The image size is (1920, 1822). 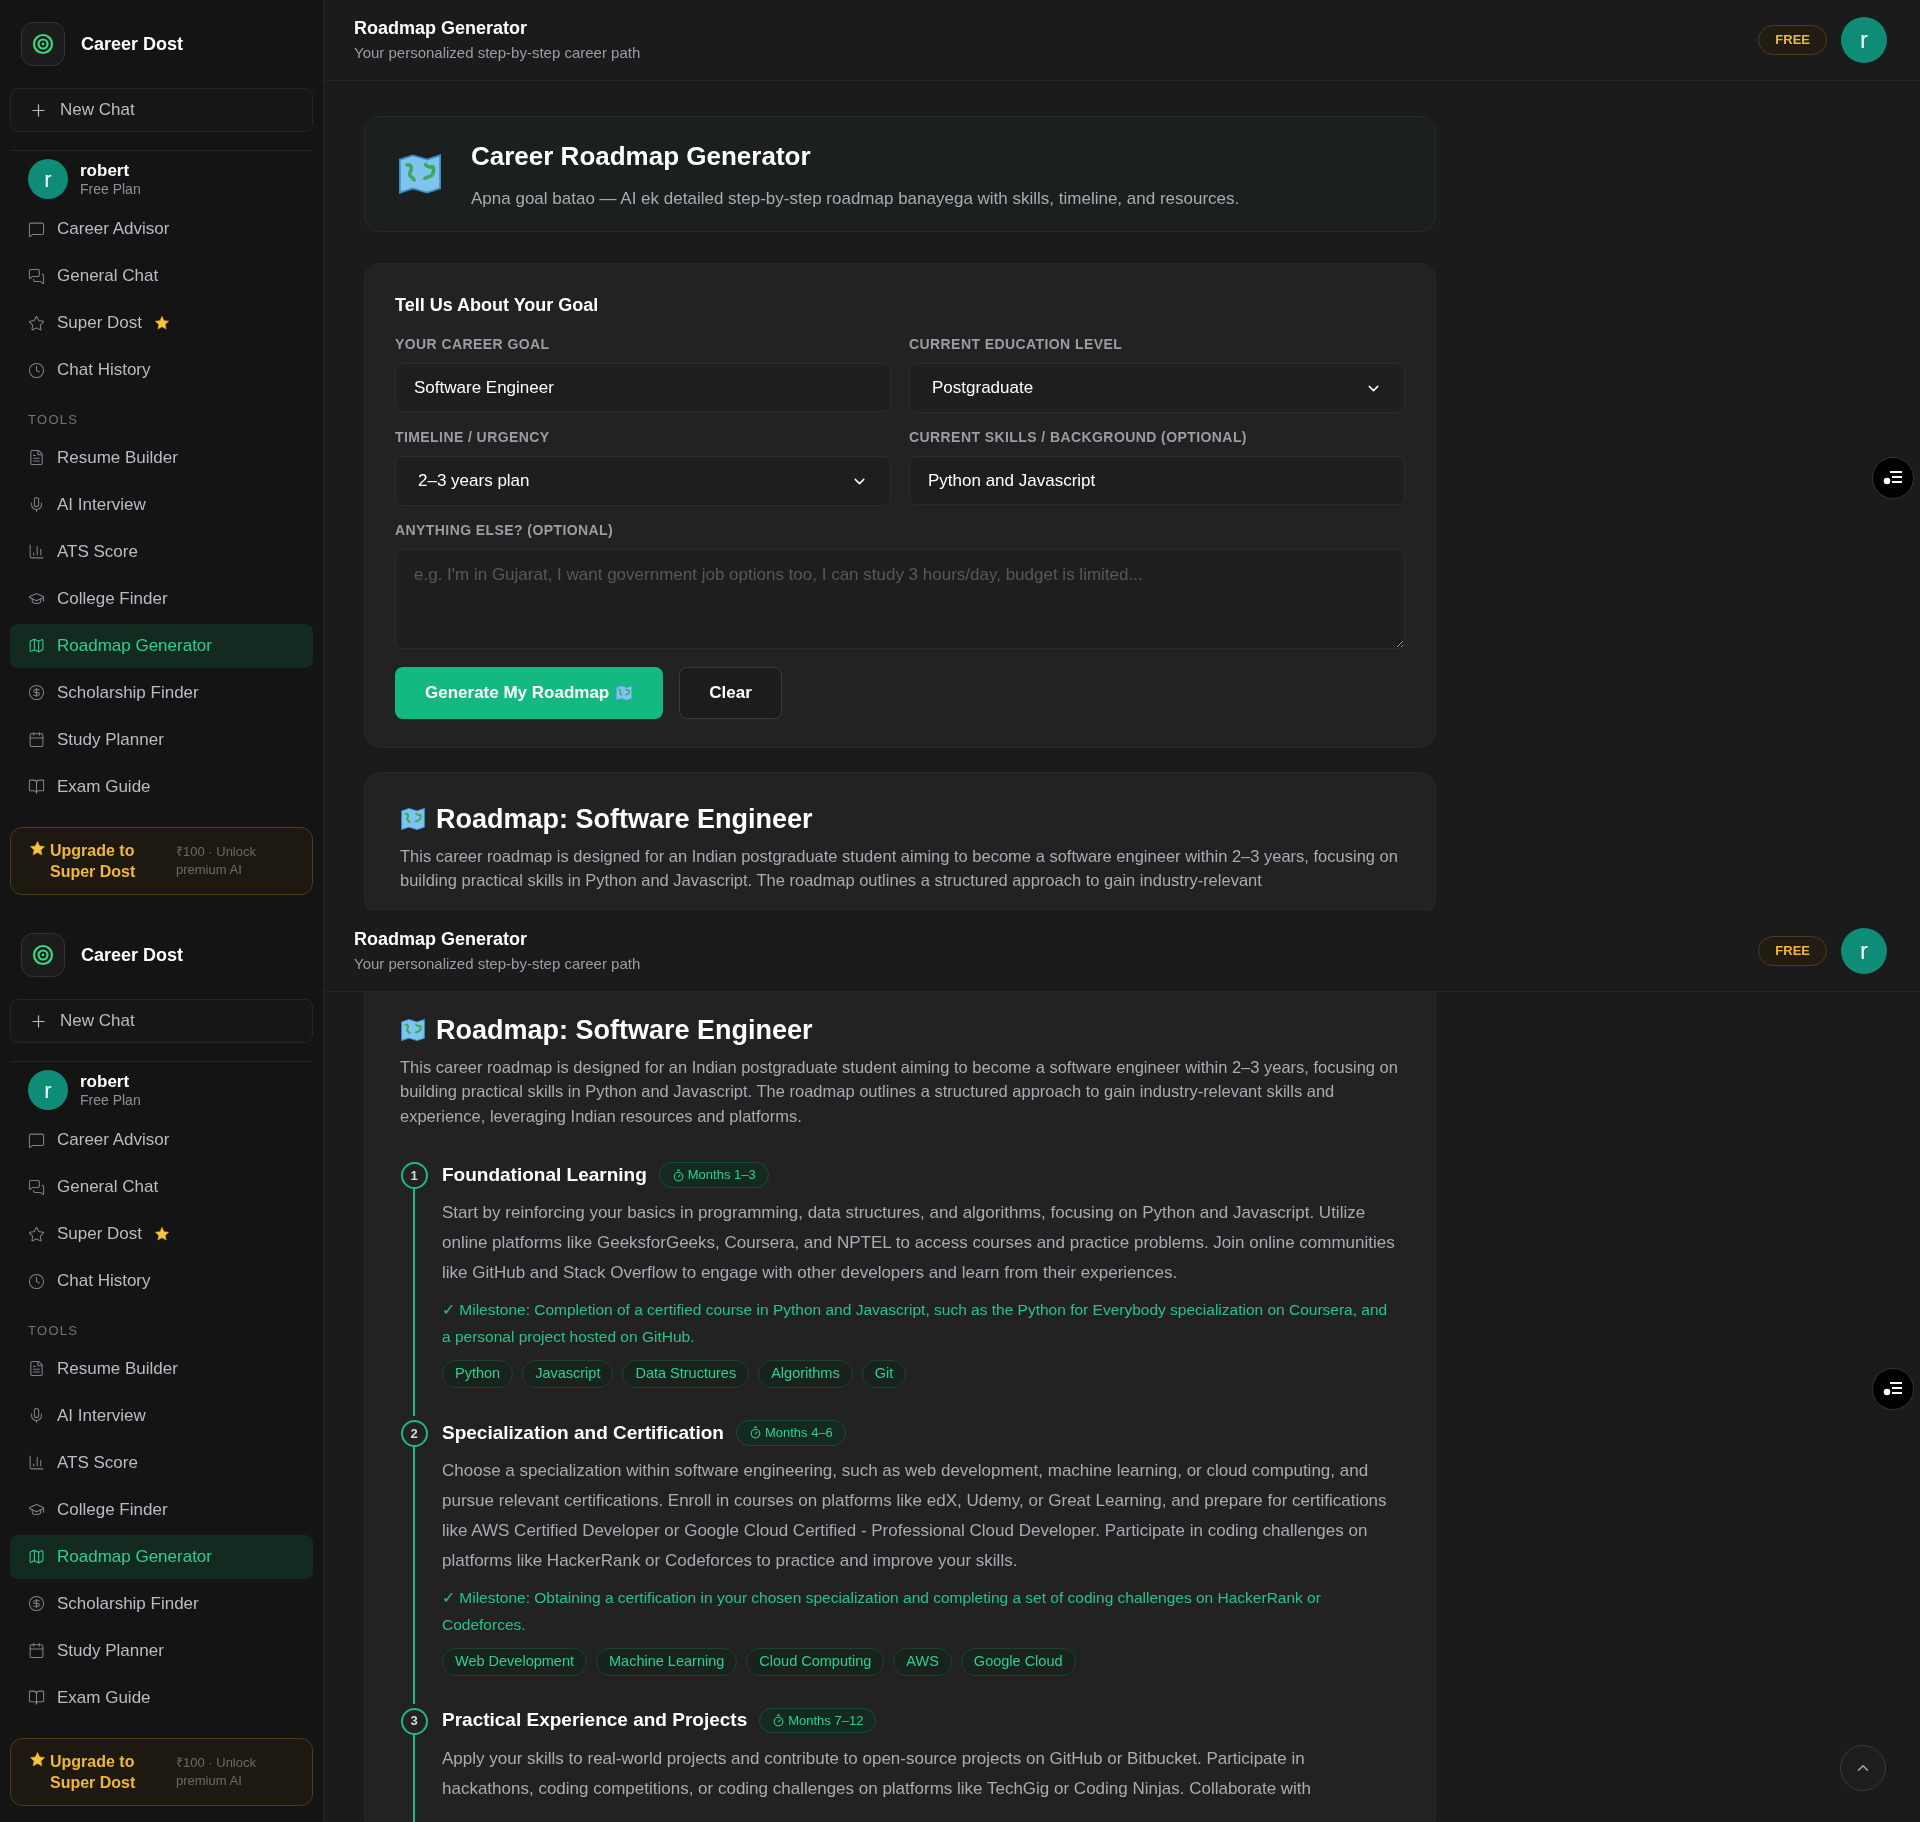 I want to click on skill-tag: Web Development, so click(x=515, y=1661).